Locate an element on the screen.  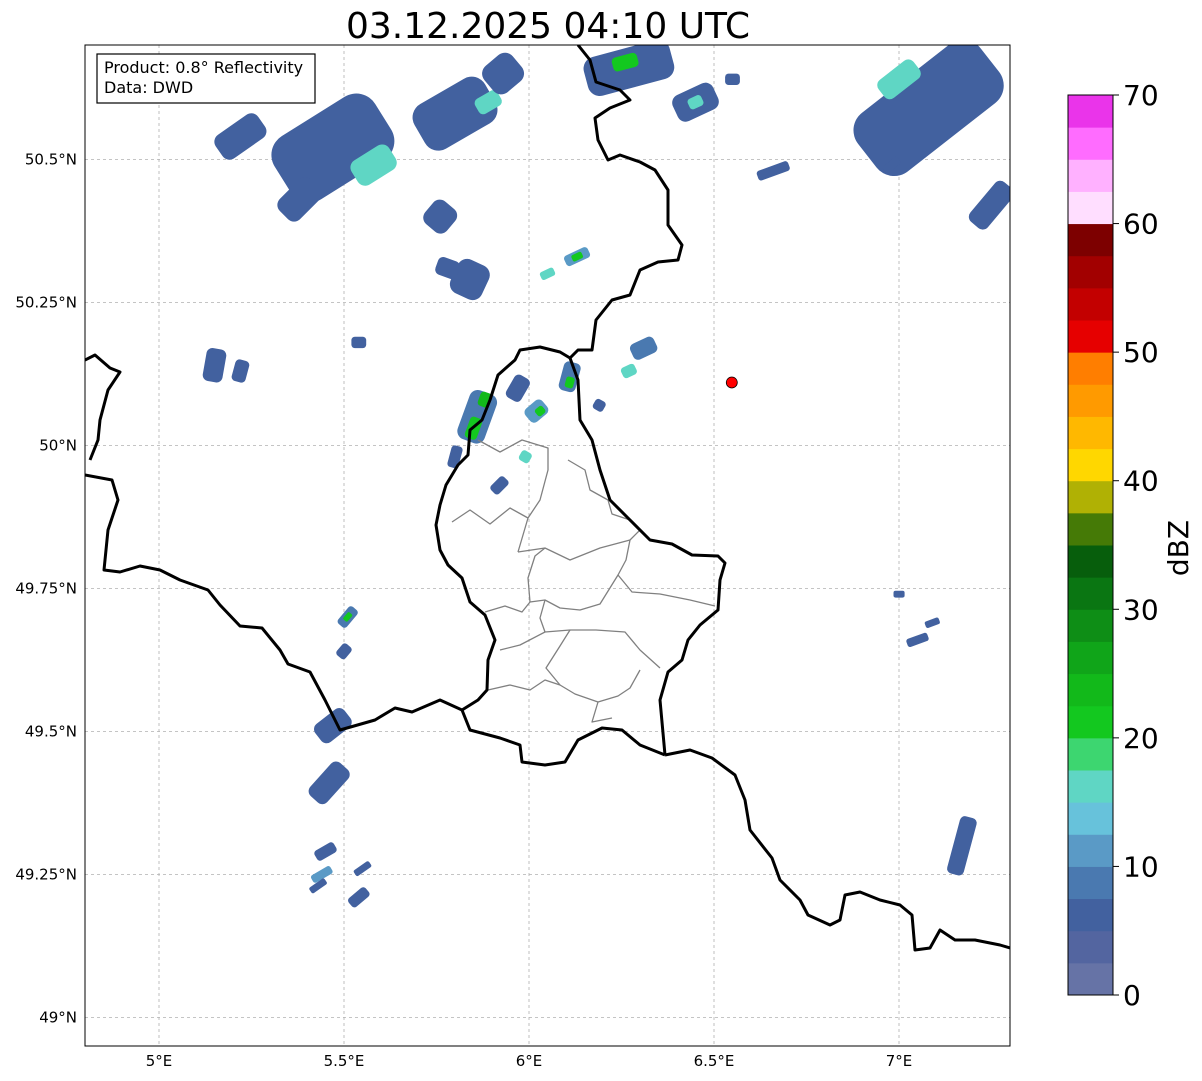
colorbar-swatches is located at coordinates (1090, 545).